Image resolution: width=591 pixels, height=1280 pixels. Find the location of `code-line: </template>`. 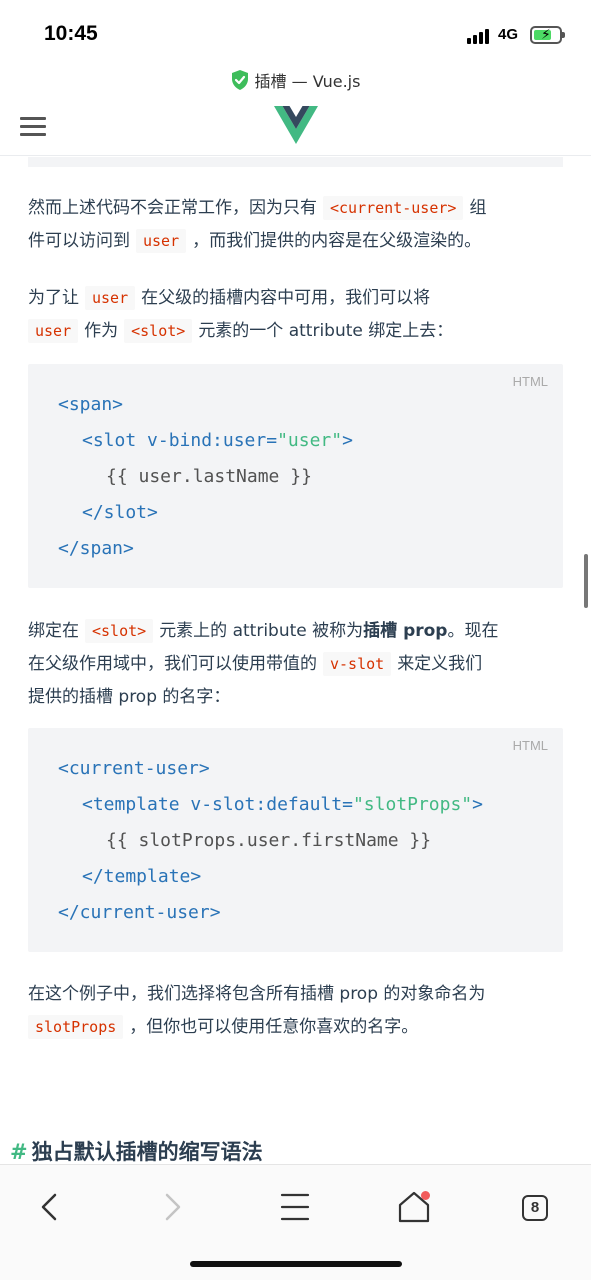

code-line: </template> is located at coordinates (142, 876).